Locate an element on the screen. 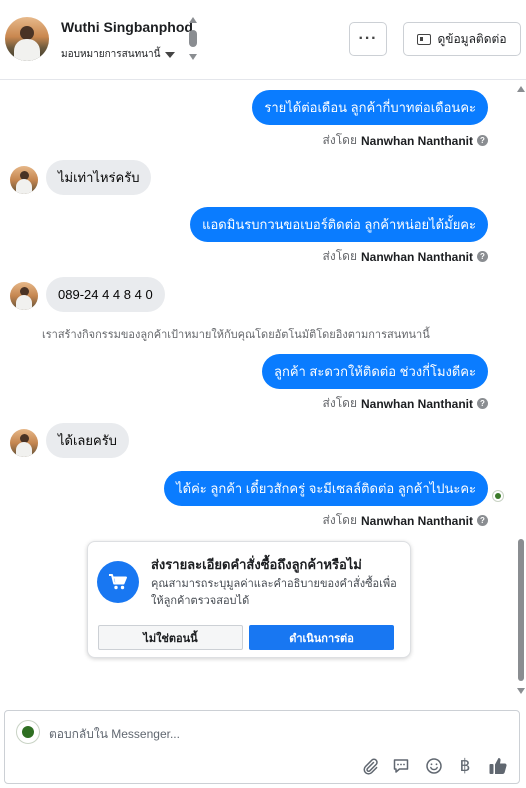  outgoing-message: ลูกค้า สะดวกให้ติดต่อ ช่วงกี่โมงดีคะ is located at coordinates (374, 371).